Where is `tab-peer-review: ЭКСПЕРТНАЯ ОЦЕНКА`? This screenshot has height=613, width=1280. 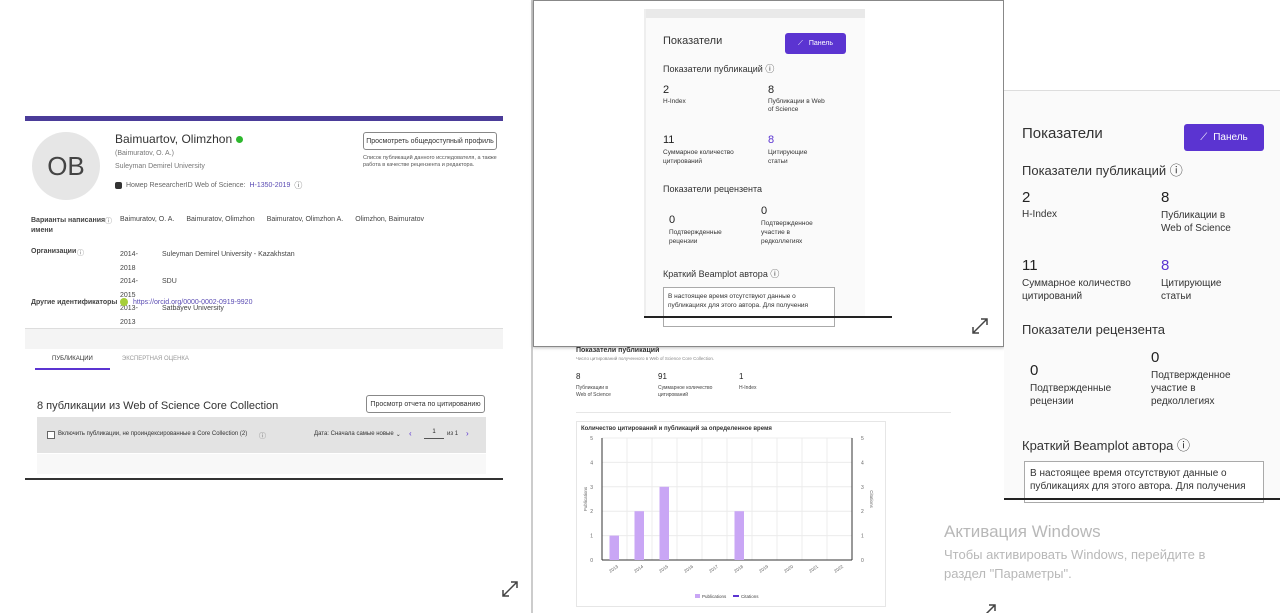 tab-peer-review: ЭКСПЕРТНАЯ ОЦЕНКА is located at coordinates (155, 360).